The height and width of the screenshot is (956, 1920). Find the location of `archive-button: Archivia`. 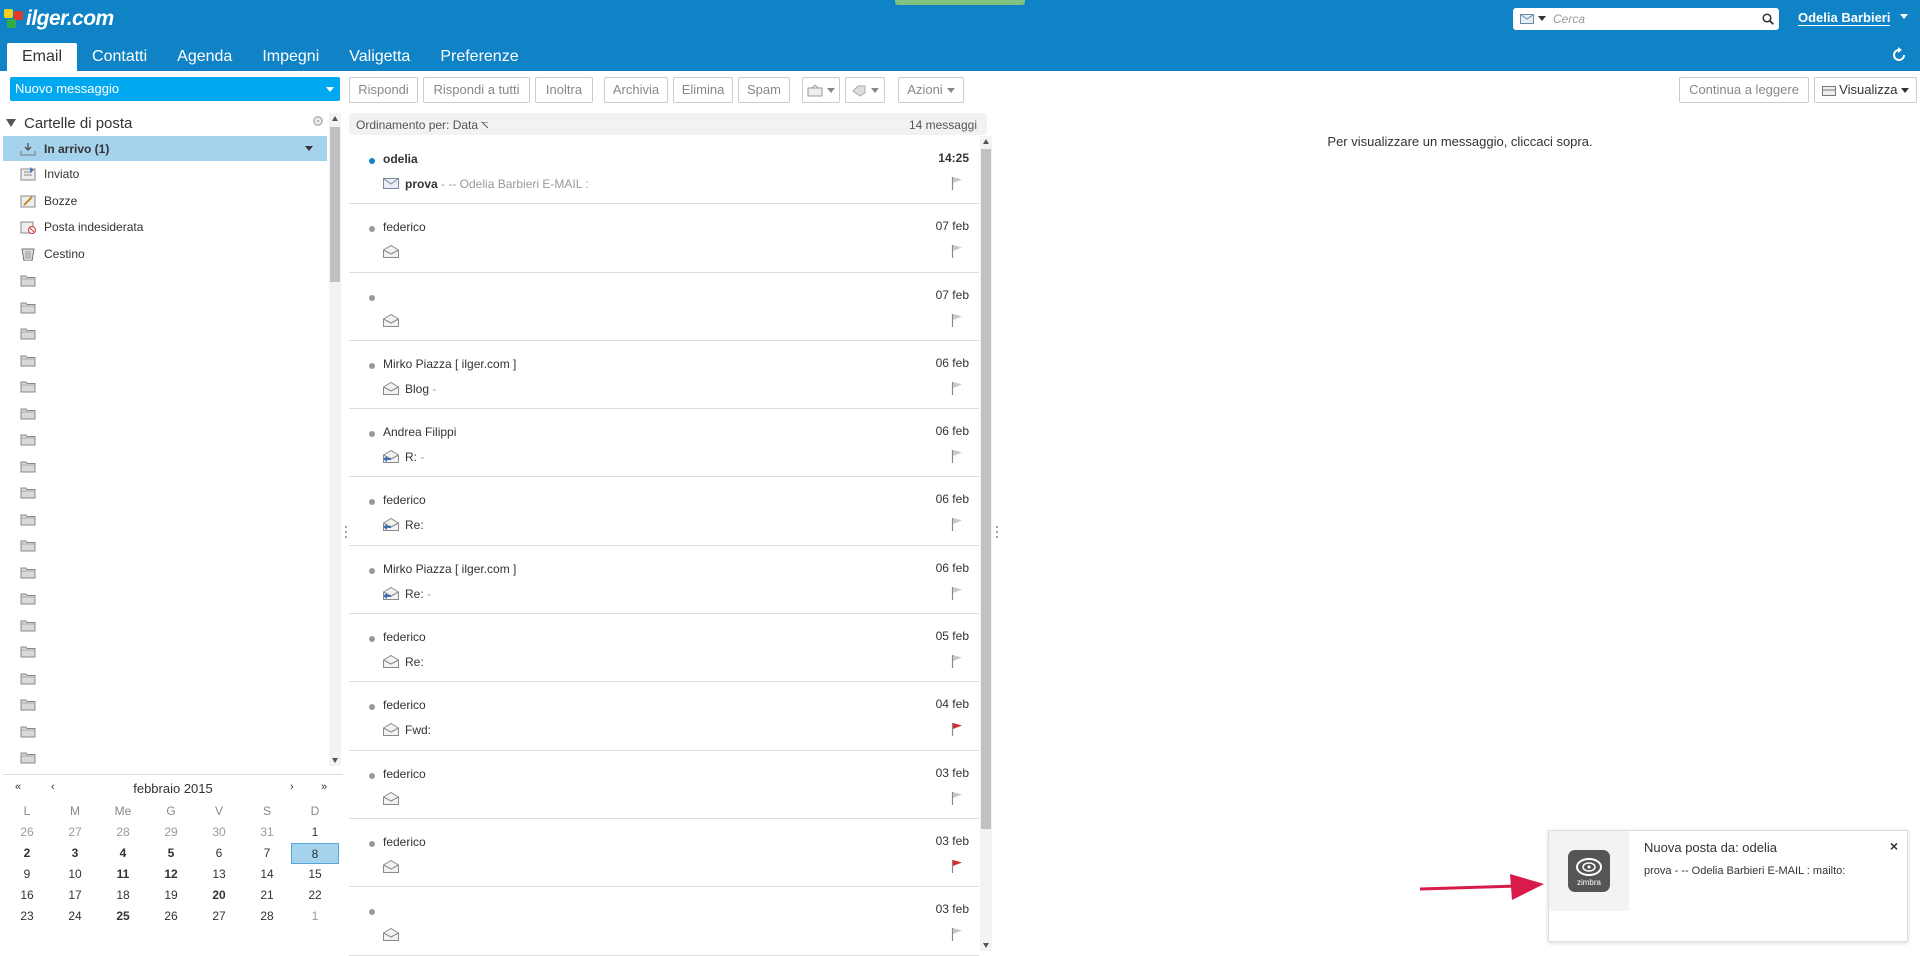

archive-button: Archivia is located at coordinates (636, 90).